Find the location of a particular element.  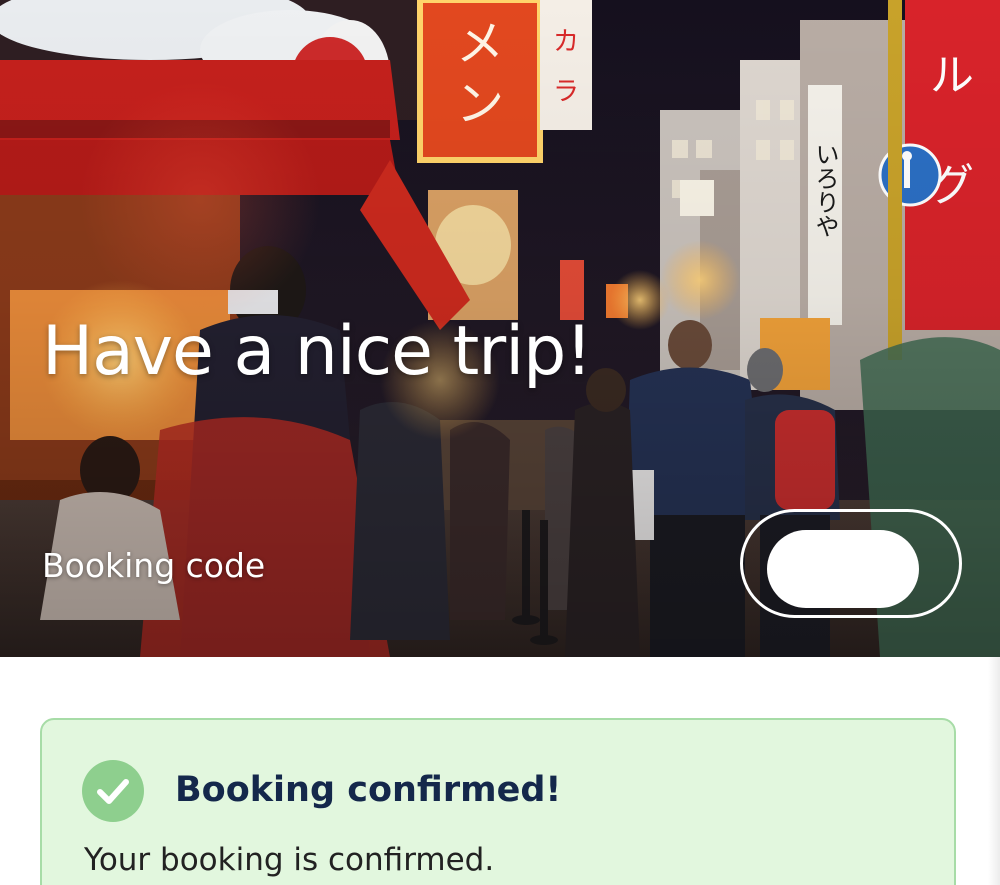

confirmation-title: Booking confirmed! is located at coordinates (368, 790).